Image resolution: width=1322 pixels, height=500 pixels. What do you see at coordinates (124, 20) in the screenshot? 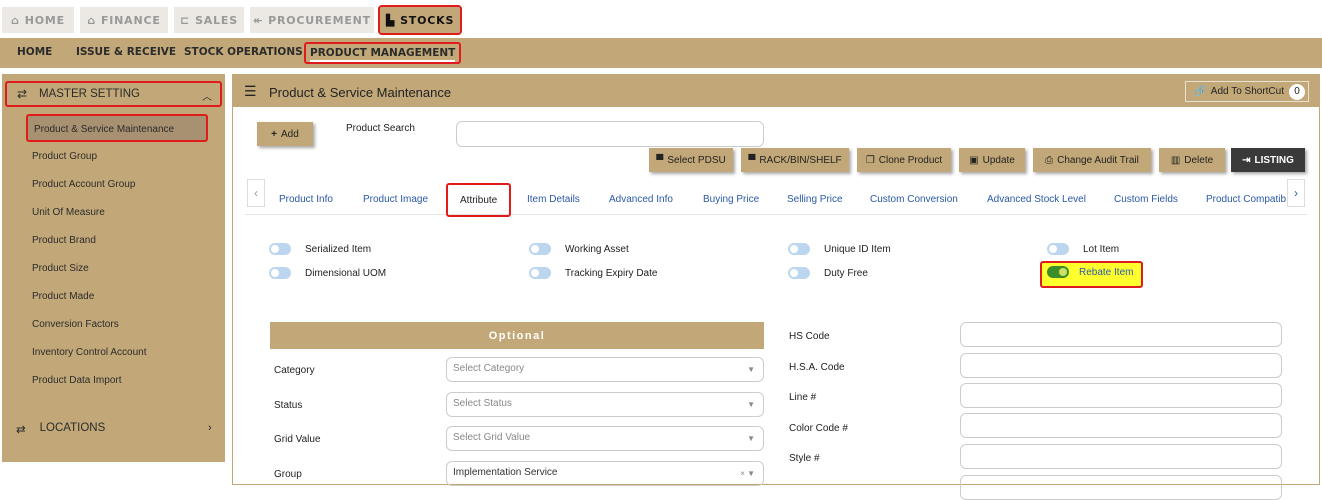
I see `module-tab-finance: ⌂ FINANCE` at bounding box center [124, 20].